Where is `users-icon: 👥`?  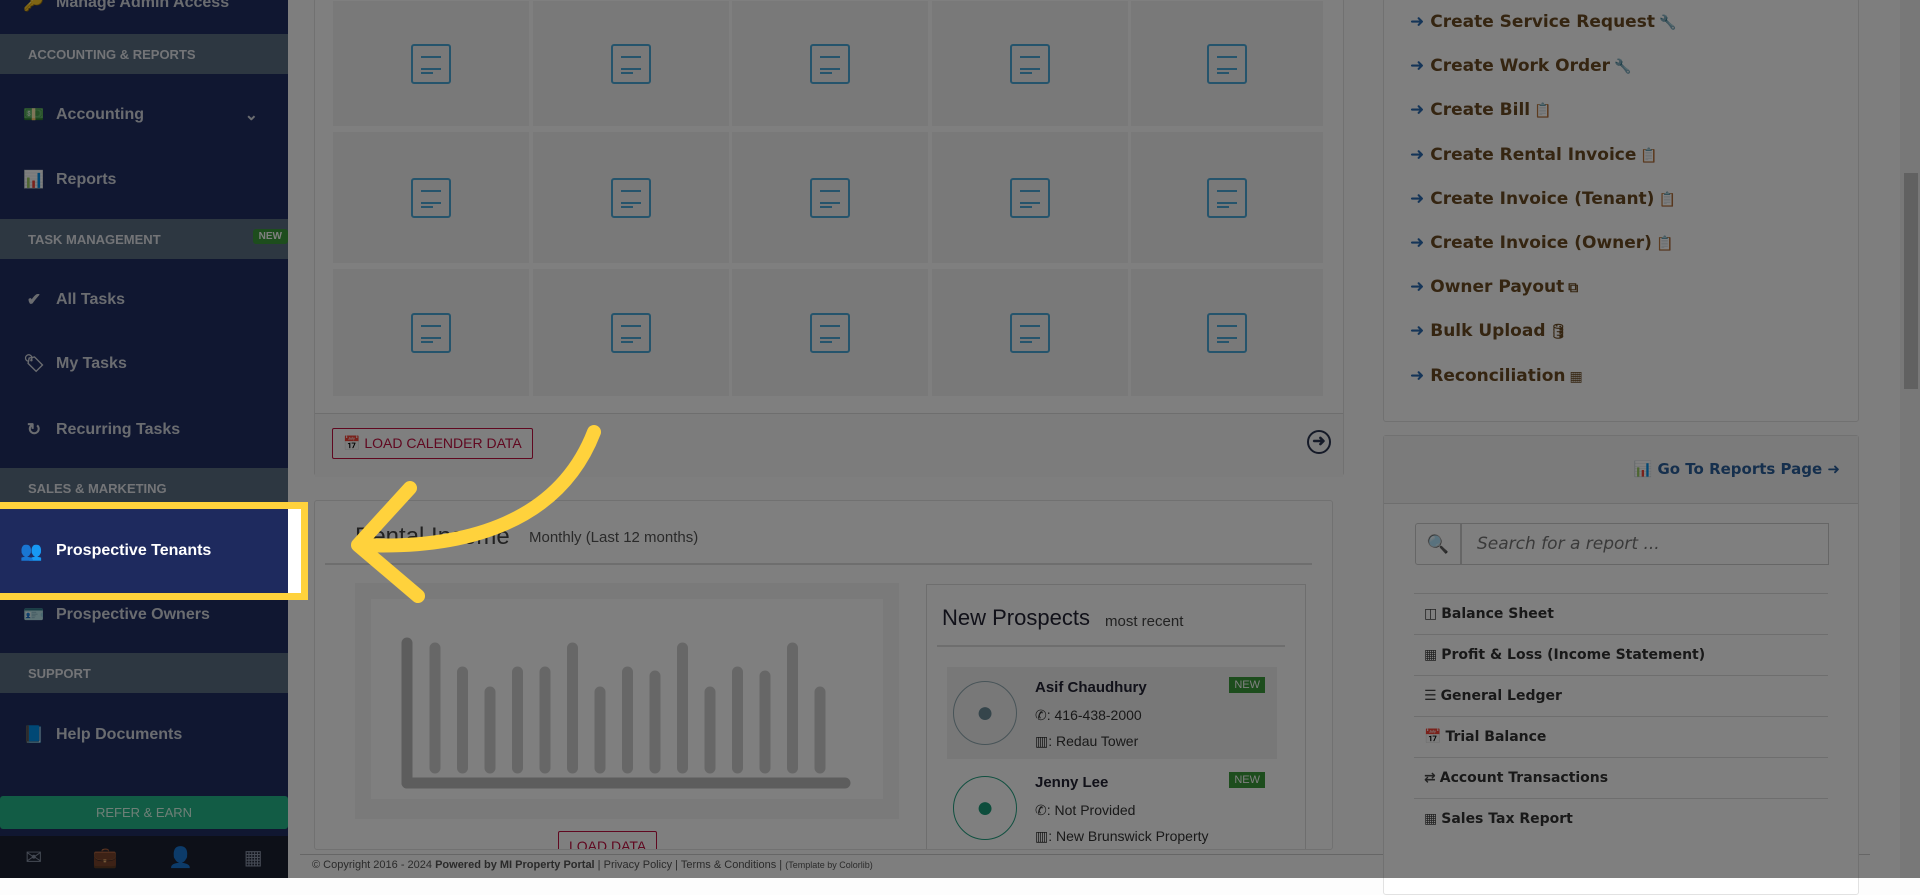 users-icon: 👥 is located at coordinates (31, 550).